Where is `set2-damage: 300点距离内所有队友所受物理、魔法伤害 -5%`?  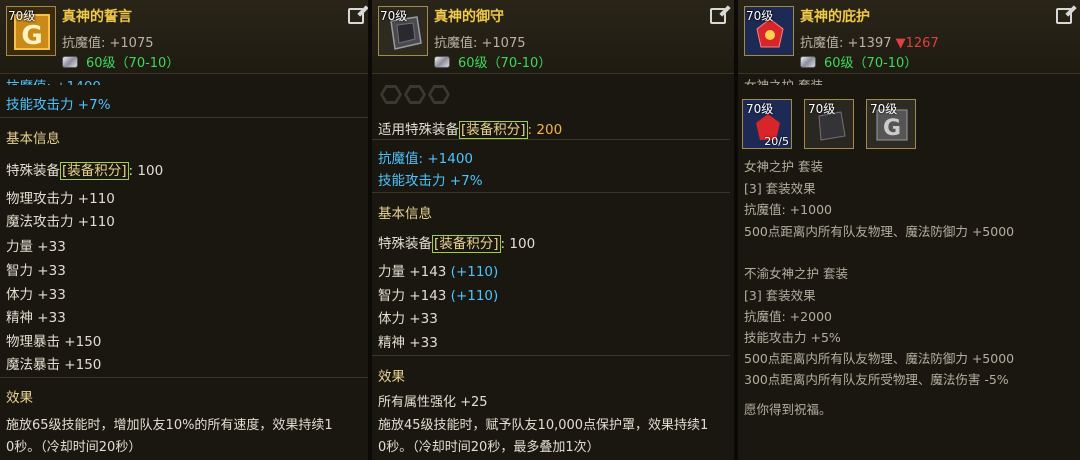
set2-damage: 300点距离内所有队友所受物理、魔法伤害 -5% is located at coordinates (876, 379).